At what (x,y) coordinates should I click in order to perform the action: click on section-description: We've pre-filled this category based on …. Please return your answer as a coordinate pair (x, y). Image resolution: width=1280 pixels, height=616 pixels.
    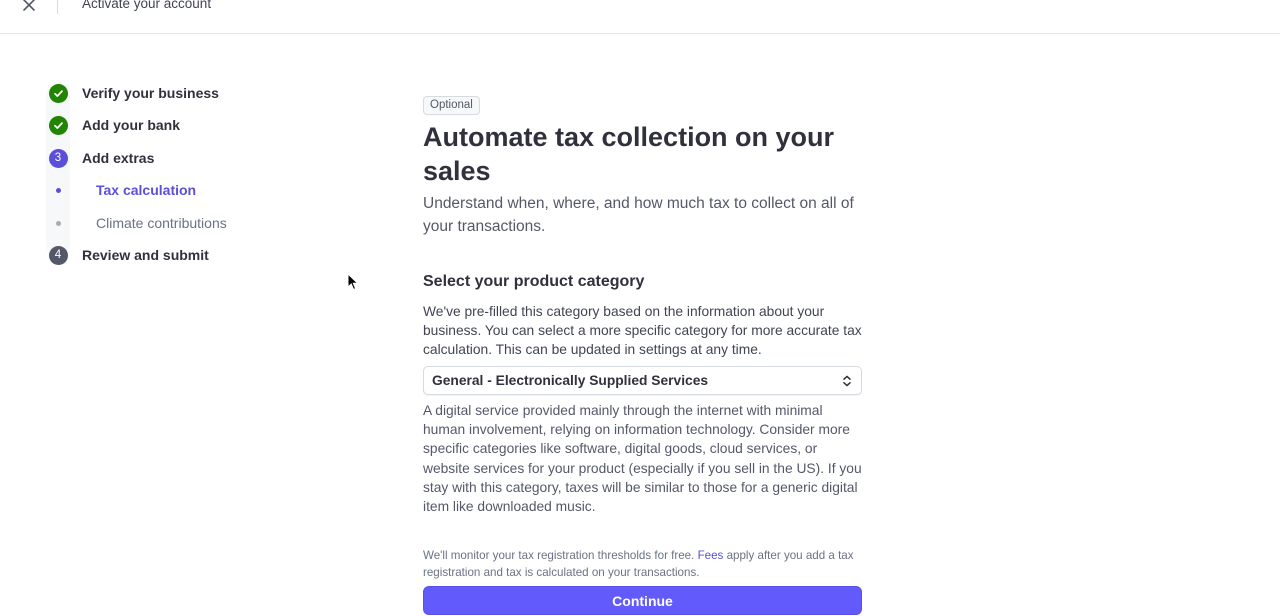
    Looking at the image, I should click on (642, 330).